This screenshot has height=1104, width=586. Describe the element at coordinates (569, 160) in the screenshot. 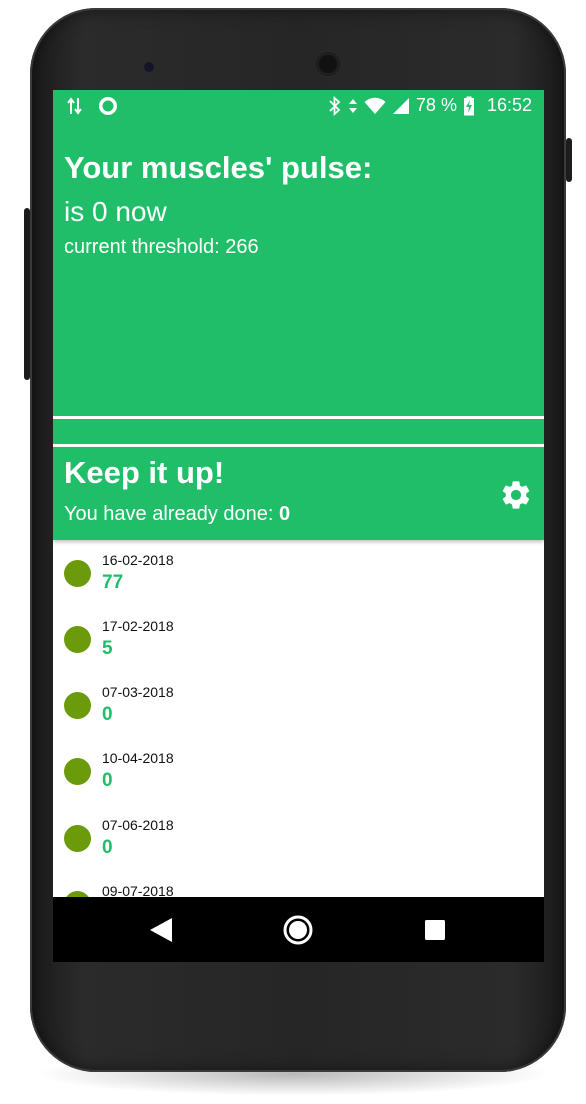

I see `volume-button` at that location.